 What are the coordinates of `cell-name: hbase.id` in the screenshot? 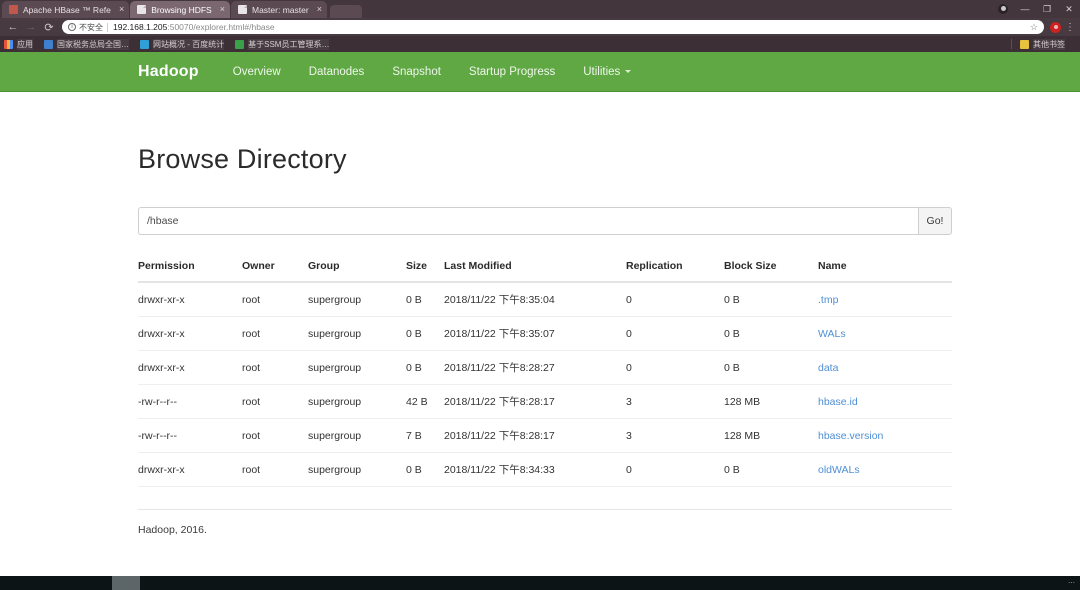 It's located at (885, 401).